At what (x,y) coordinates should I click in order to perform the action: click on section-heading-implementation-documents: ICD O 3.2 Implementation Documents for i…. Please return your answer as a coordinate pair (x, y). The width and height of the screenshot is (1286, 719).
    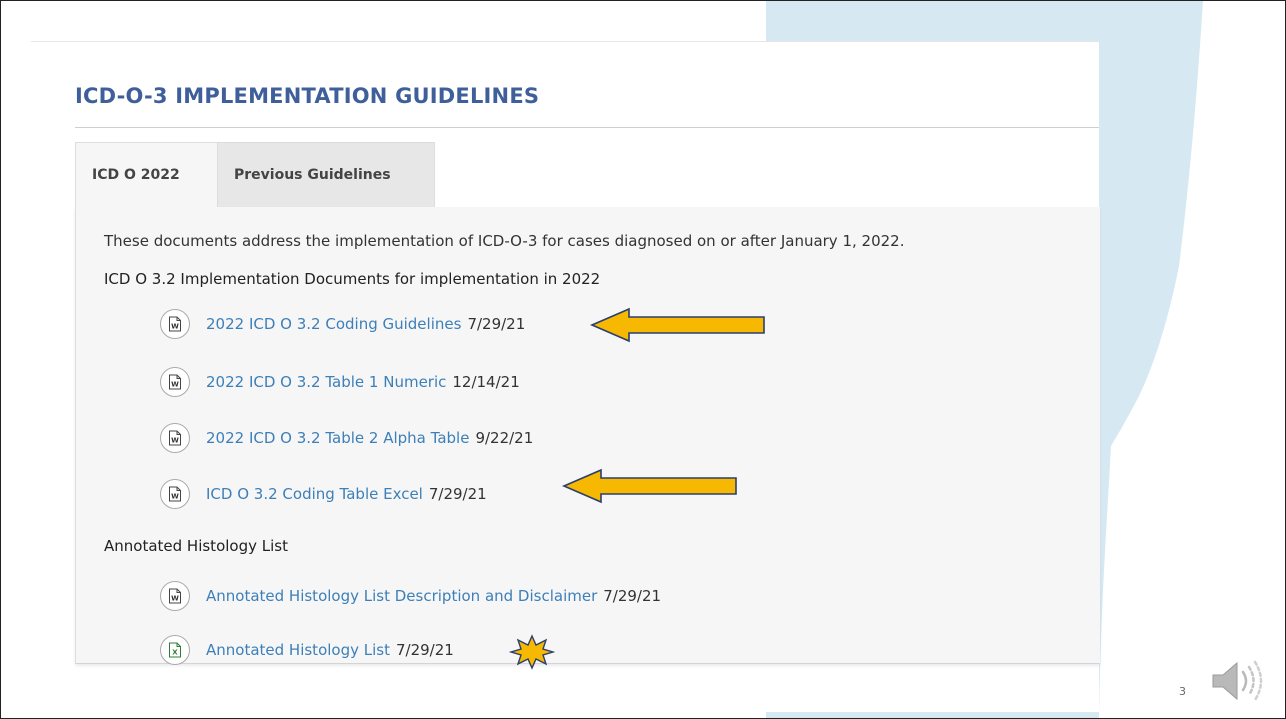
    Looking at the image, I should click on (352, 279).